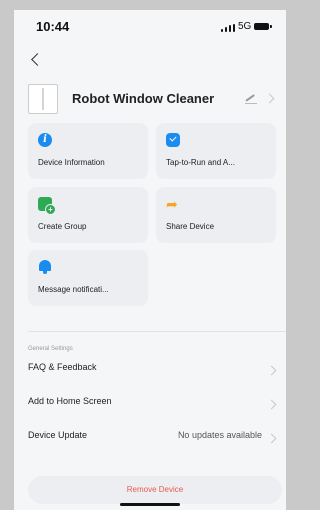 The width and height of the screenshot is (320, 510). Describe the element at coordinates (88, 215) in the screenshot. I see `tile-create-group: Create Group` at that location.